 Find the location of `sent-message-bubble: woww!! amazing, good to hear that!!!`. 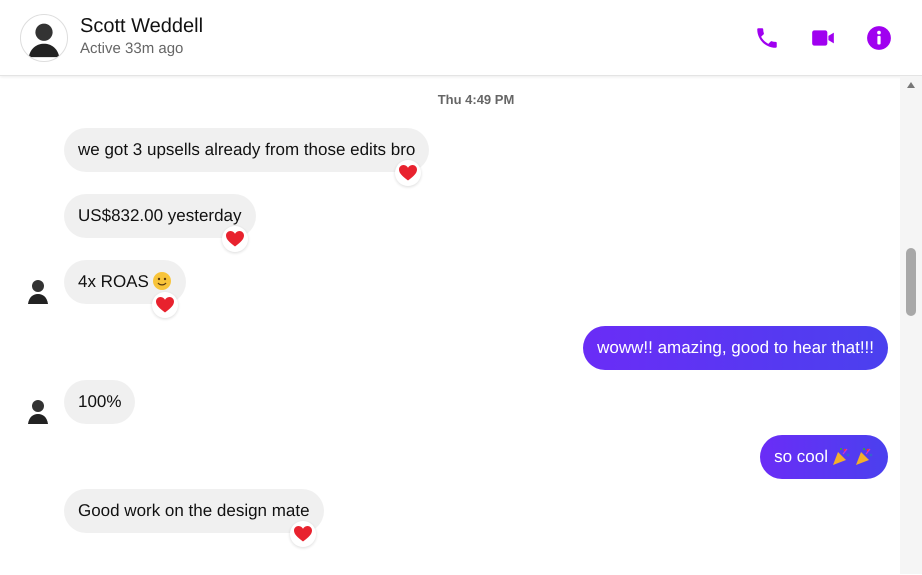

sent-message-bubble: woww!! amazing, good to hear that!!! is located at coordinates (735, 348).